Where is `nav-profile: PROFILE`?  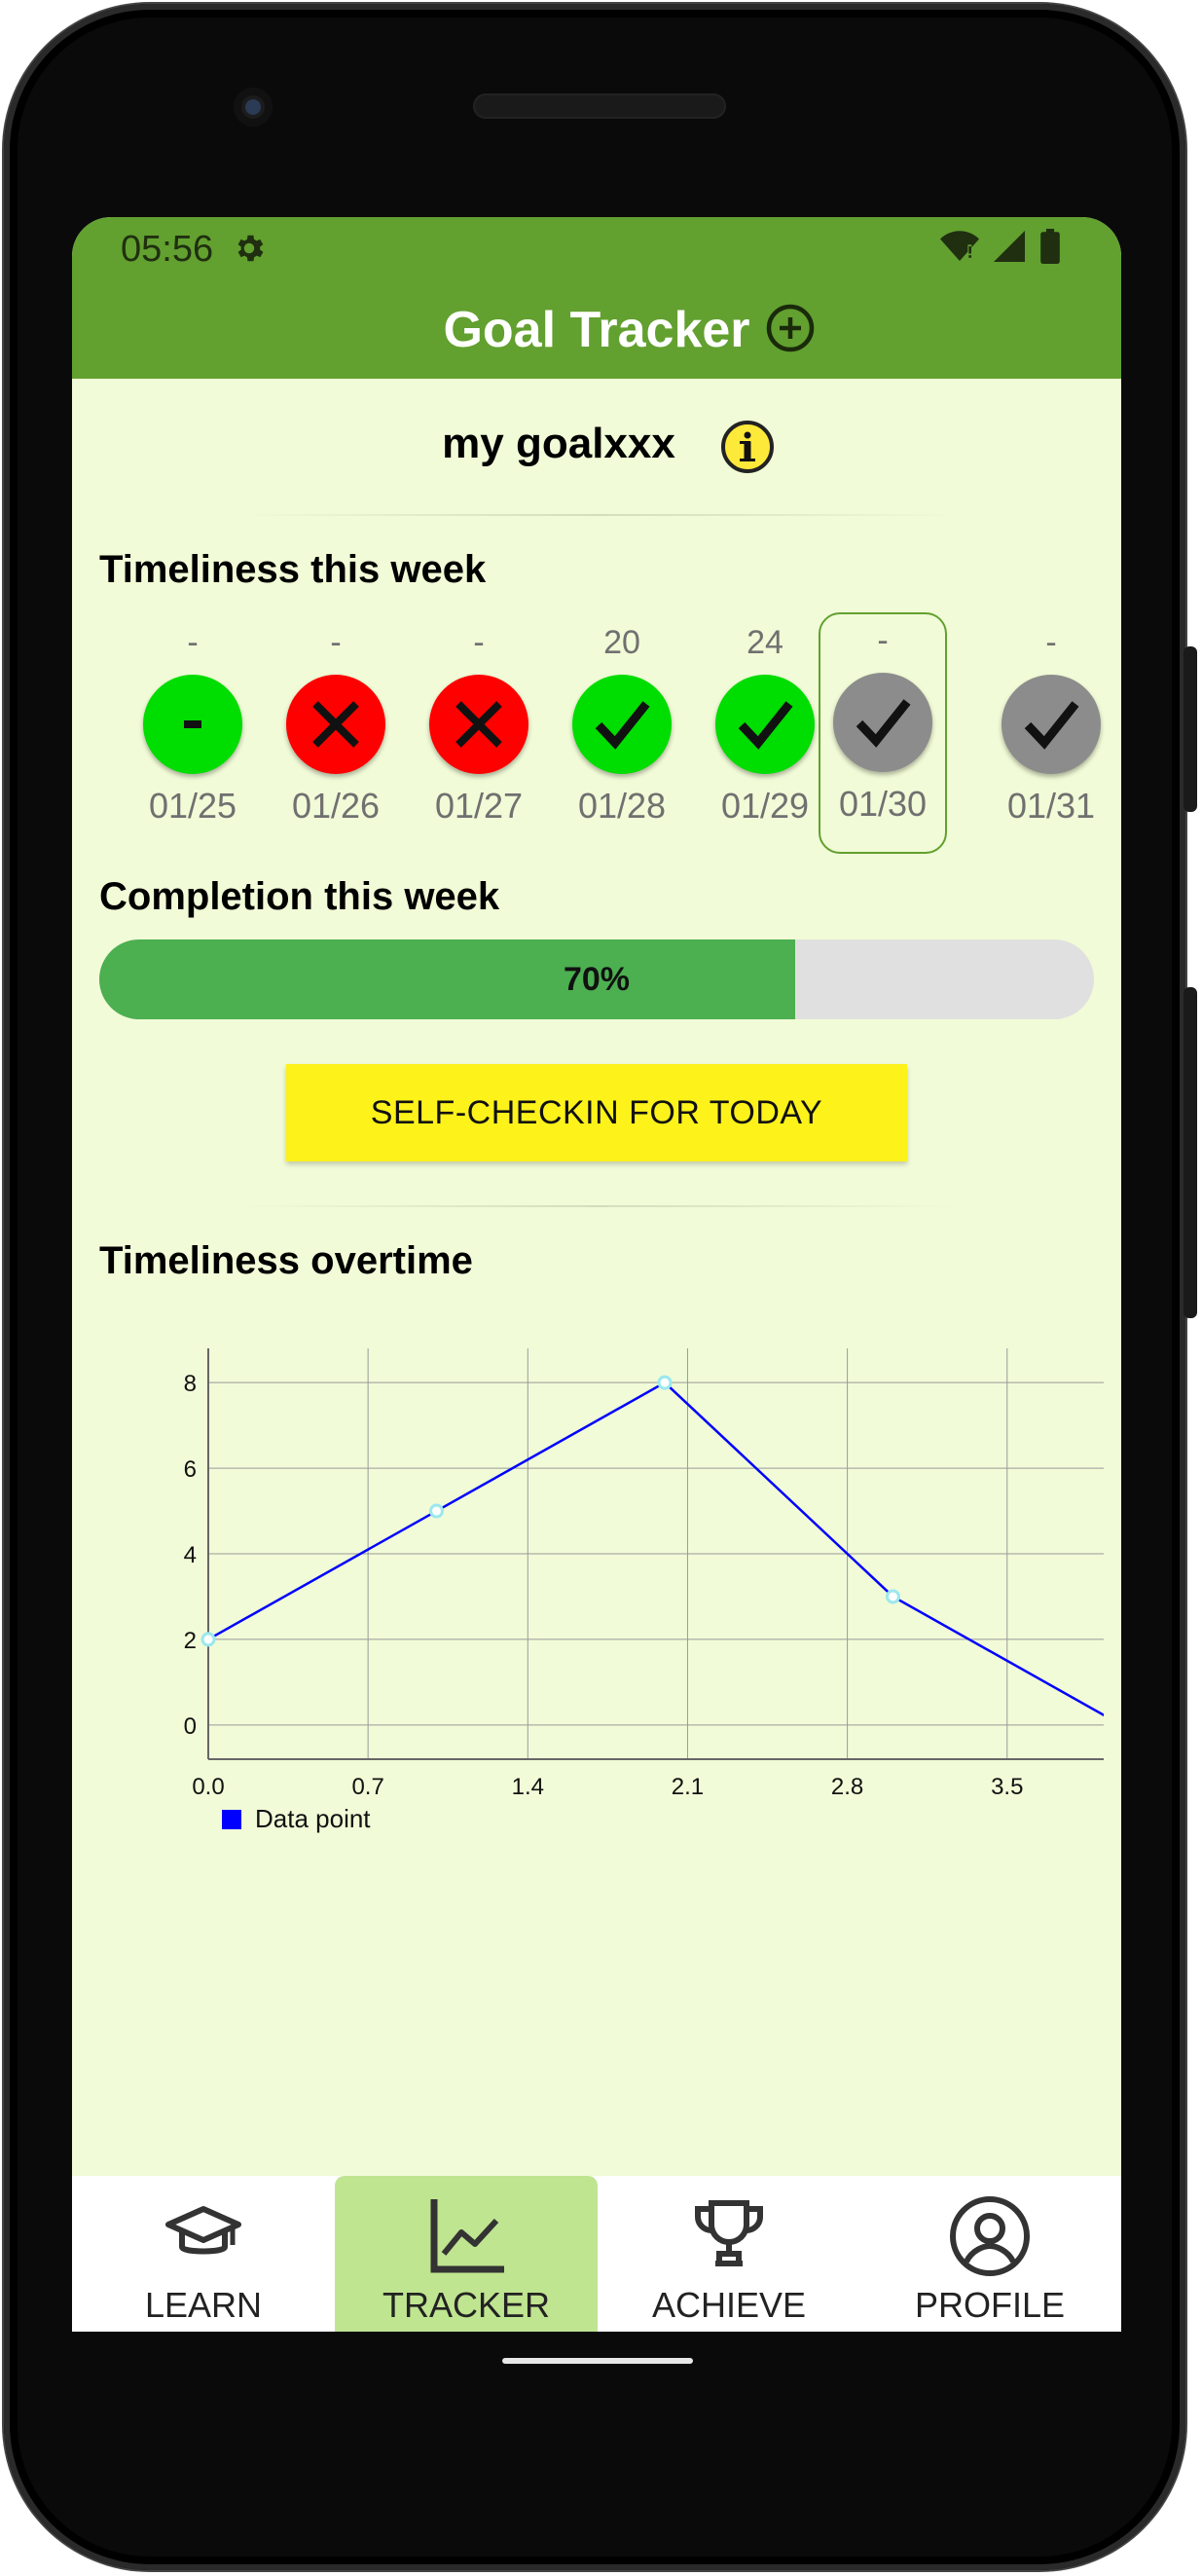
nav-profile: PROFILE is located at coordinates (989, 2254).